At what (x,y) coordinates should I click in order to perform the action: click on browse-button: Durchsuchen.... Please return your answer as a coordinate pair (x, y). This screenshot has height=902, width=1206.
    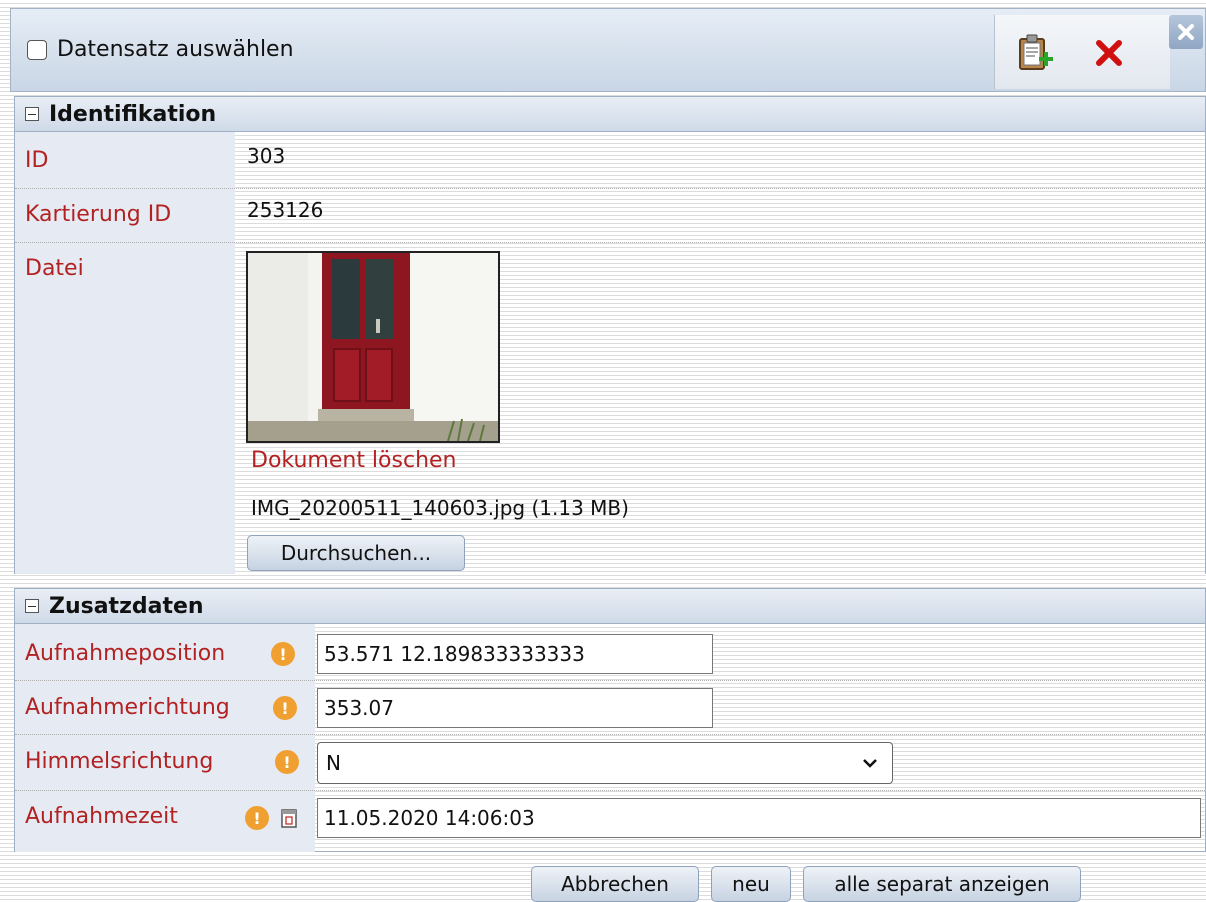
    Looking at the image, I should click on (356, 553).